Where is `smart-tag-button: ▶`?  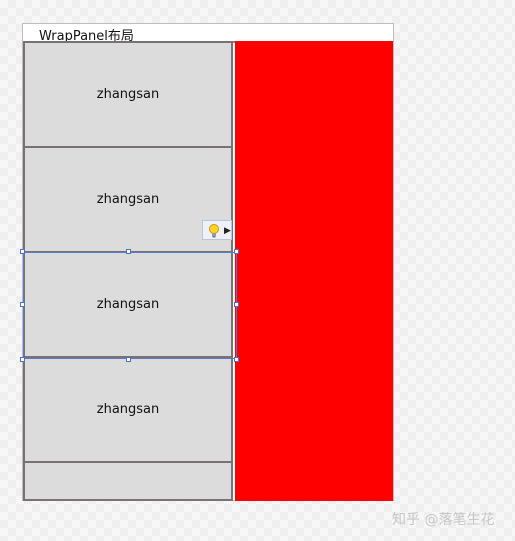 smart-tag-button: ▶ is located at coordinates (217, 230).